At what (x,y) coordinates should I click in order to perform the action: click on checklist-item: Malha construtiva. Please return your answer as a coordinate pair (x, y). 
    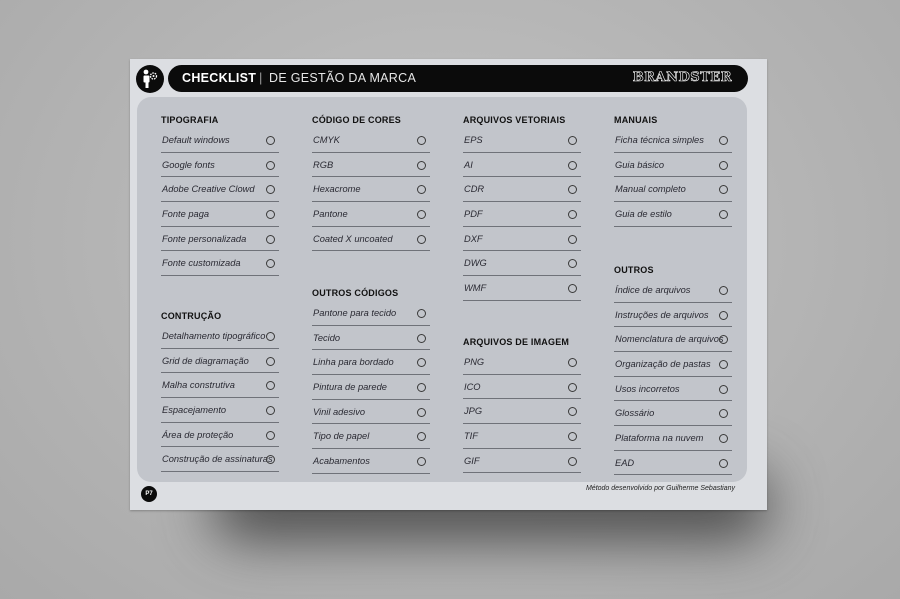
    Looking at the image, I should click on (220, 386).